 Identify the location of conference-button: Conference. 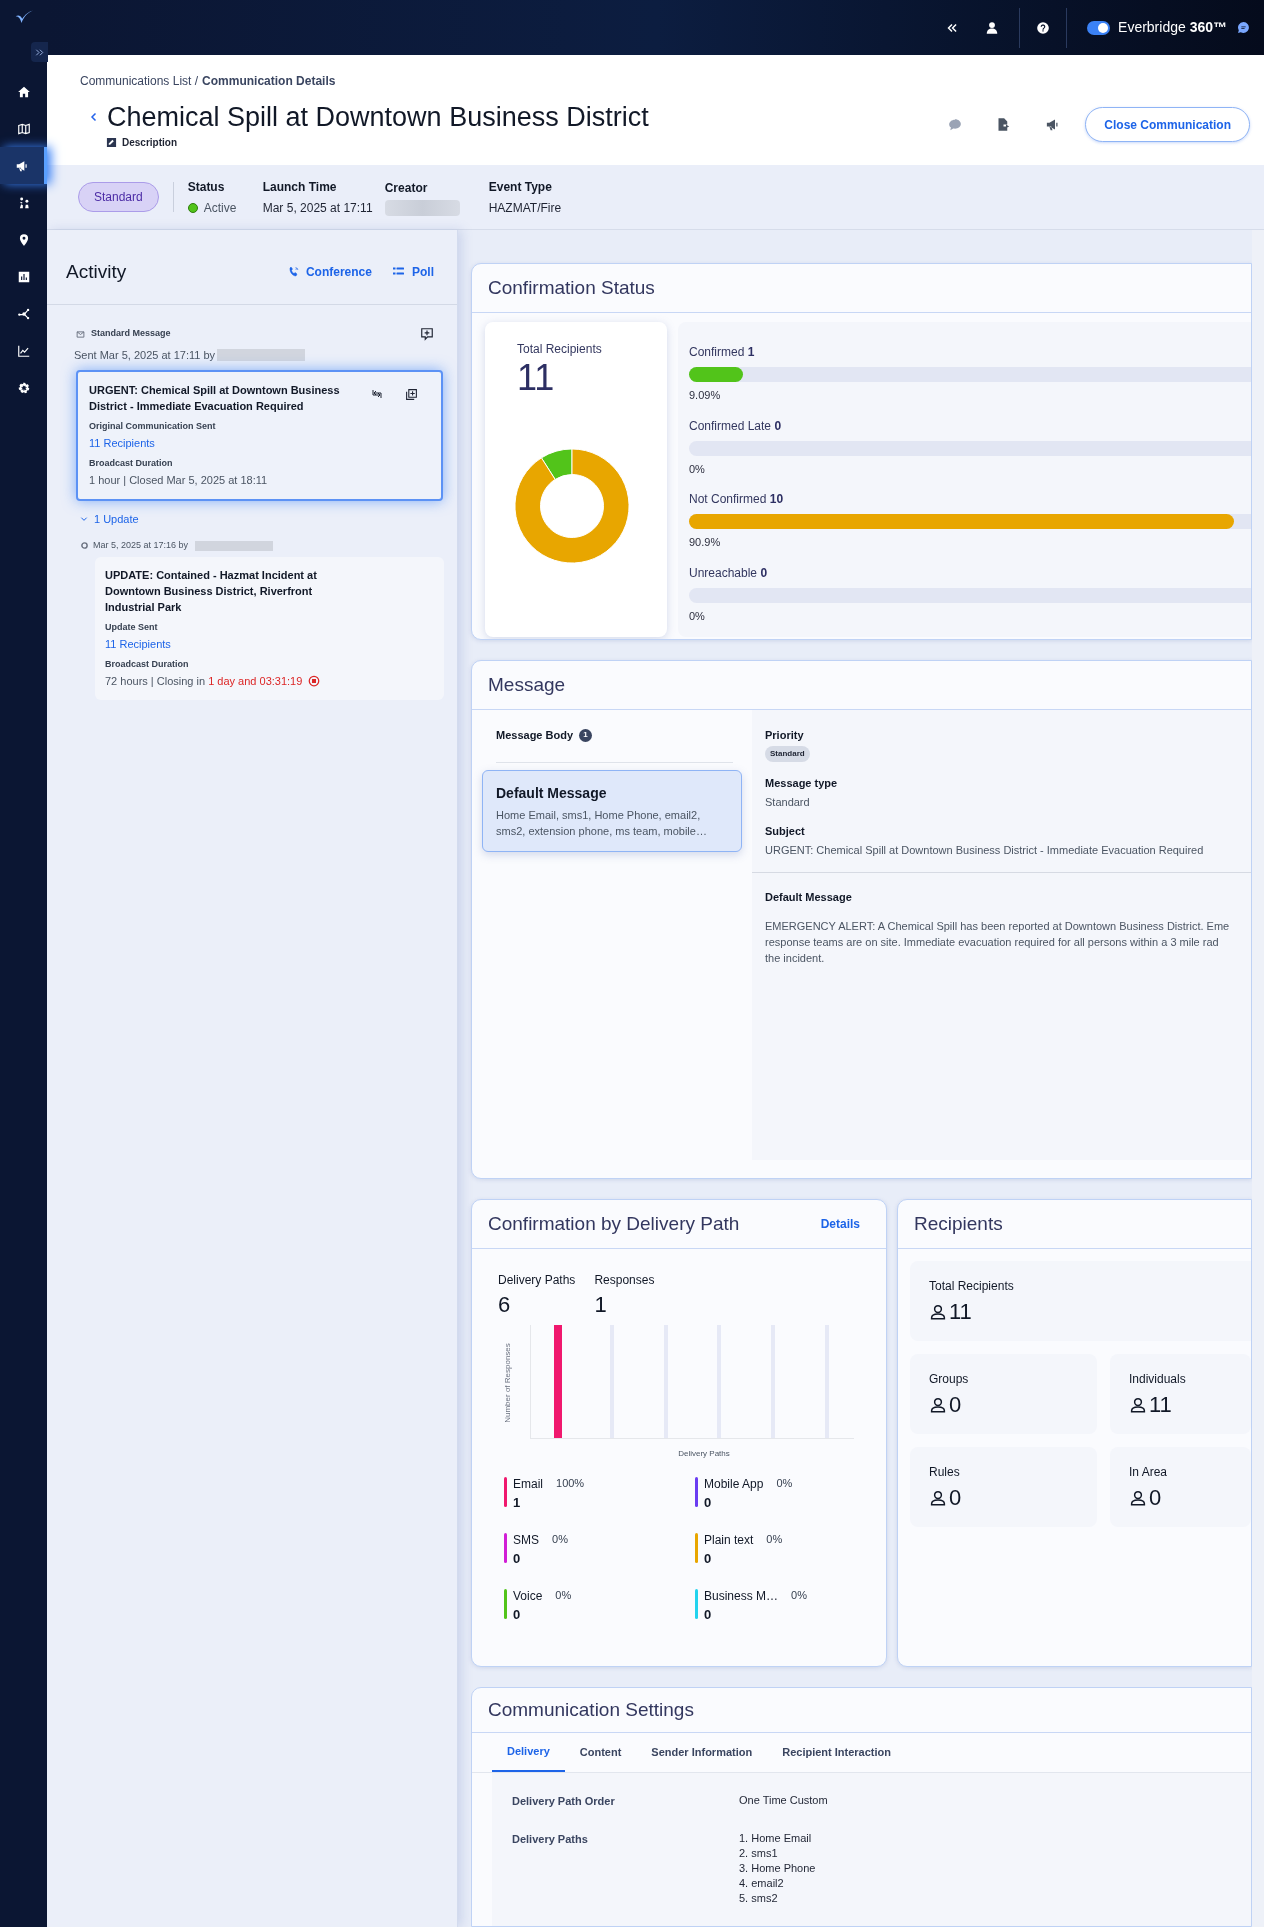
(329, 272).